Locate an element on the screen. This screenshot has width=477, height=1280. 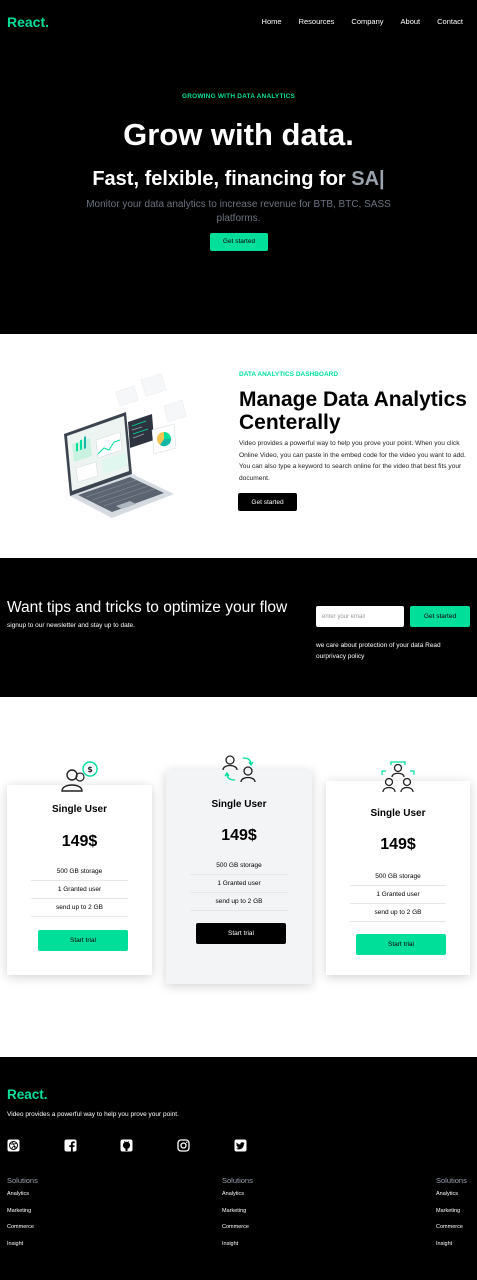
nav-link-about: About is located at coordinates (411, 21).